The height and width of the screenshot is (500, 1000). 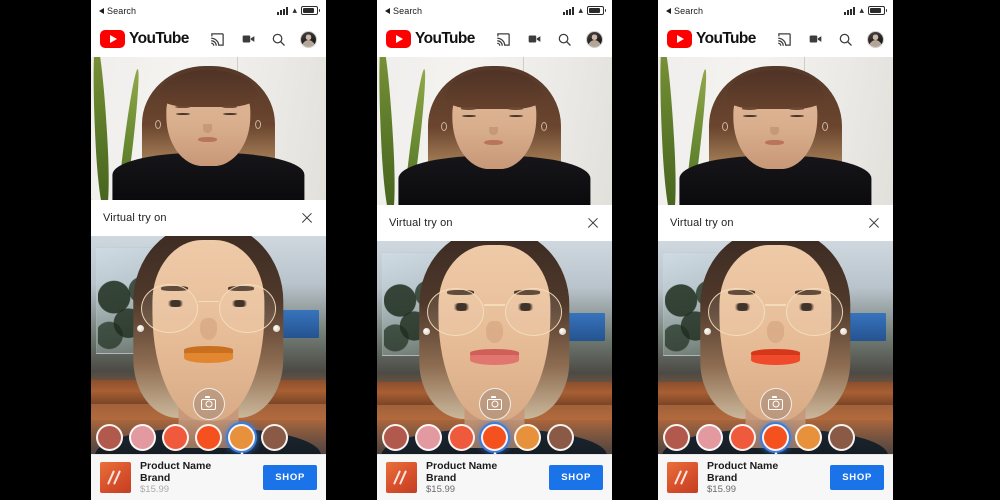 I want to click on selected-shade-caret, so click(x=494, y=452).